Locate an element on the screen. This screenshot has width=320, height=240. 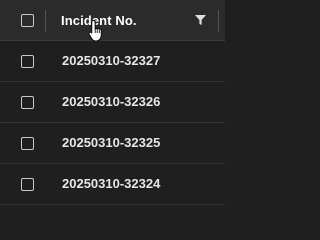
incident-number-cell: 20250310-32327 is located at coordinates (111, 60).